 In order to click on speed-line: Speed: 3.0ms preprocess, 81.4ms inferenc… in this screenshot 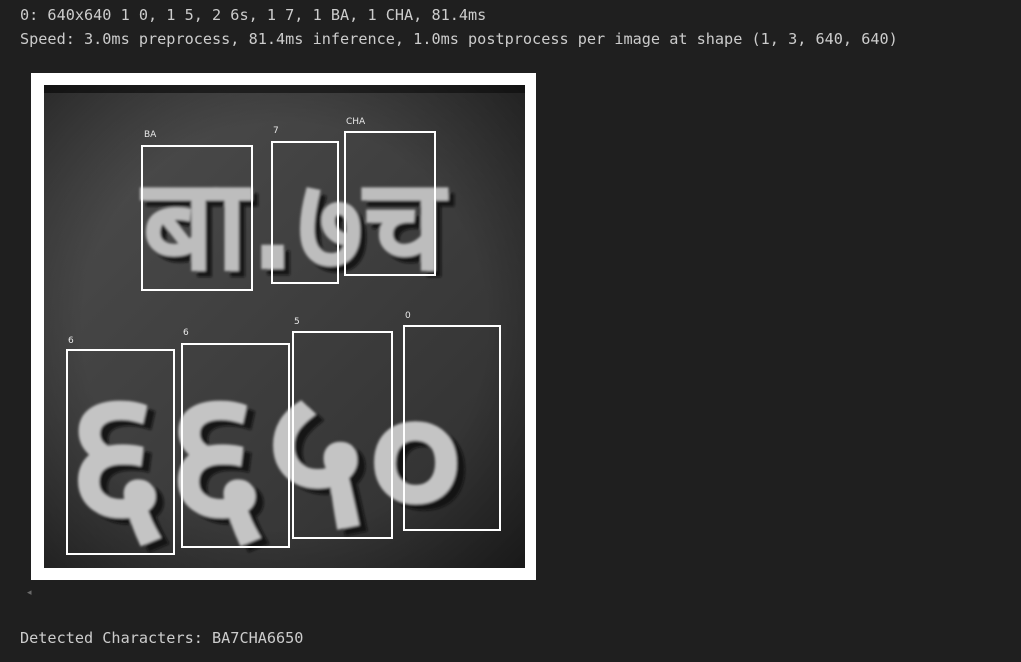, I will do `click(459, 39)`.